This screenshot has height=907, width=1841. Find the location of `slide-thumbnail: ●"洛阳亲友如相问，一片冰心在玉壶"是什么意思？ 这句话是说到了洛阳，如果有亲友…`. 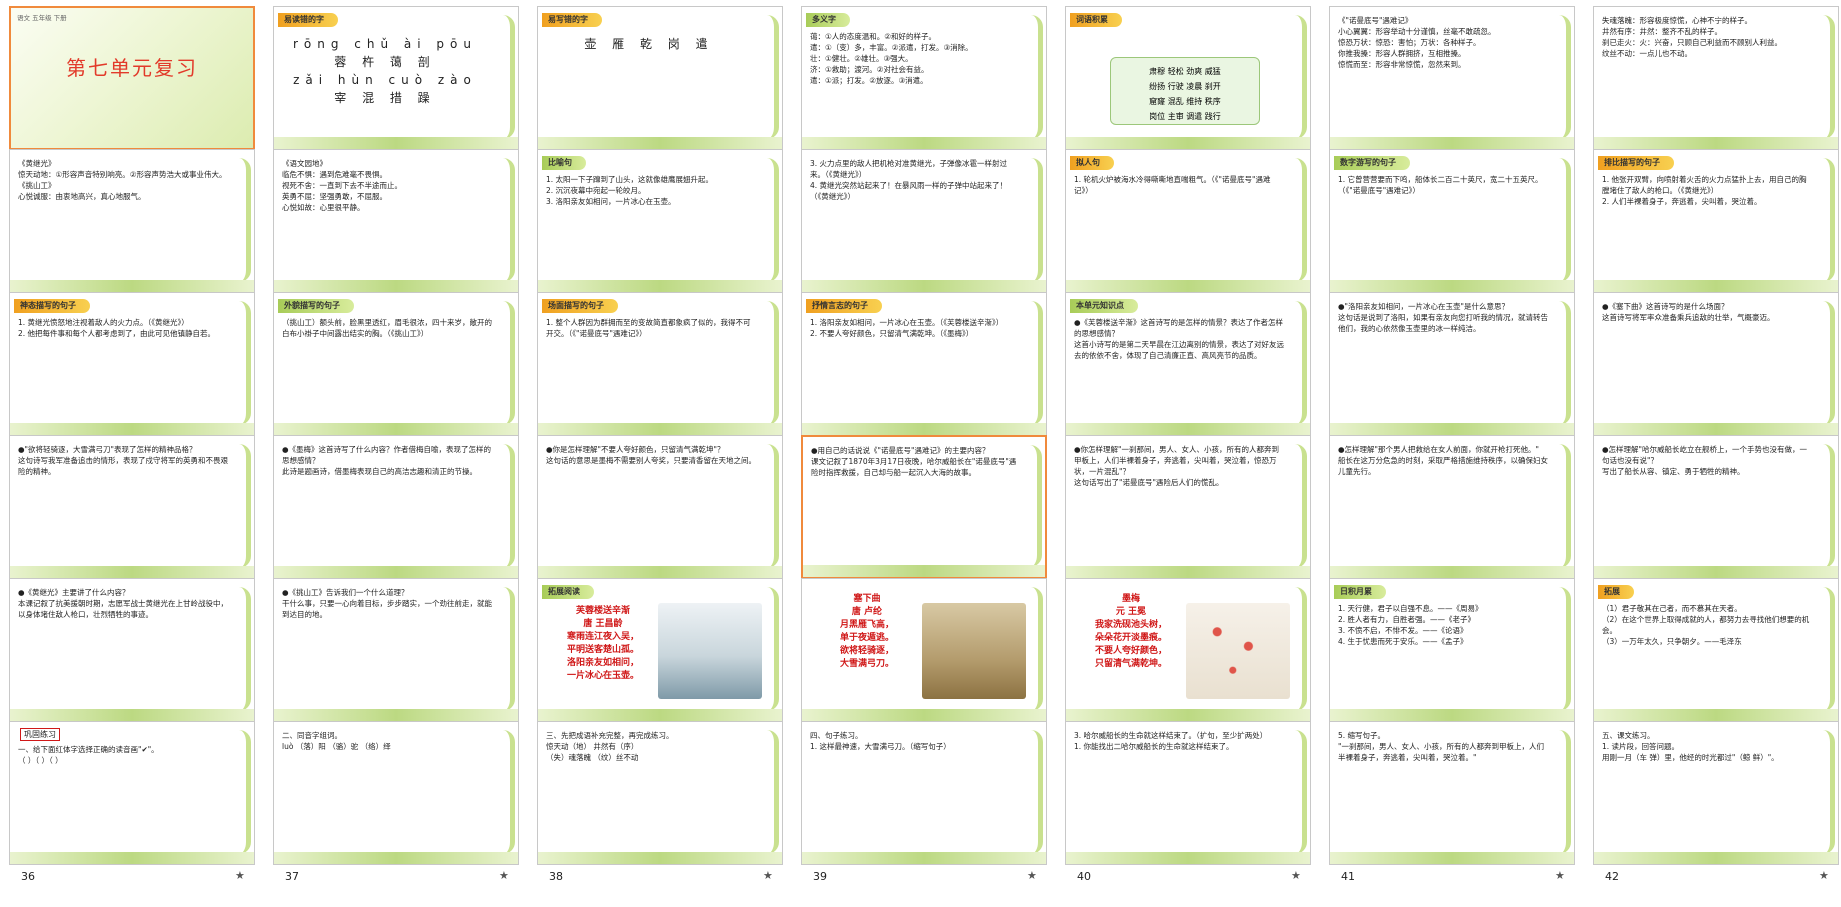

slide-thumbnail: ●"洛阳亲友如相问，一片冰心在玉壶"是什么意思？ 这句话是说到了洛阳，如果有亲友… is located at coordinates (1452, 364).